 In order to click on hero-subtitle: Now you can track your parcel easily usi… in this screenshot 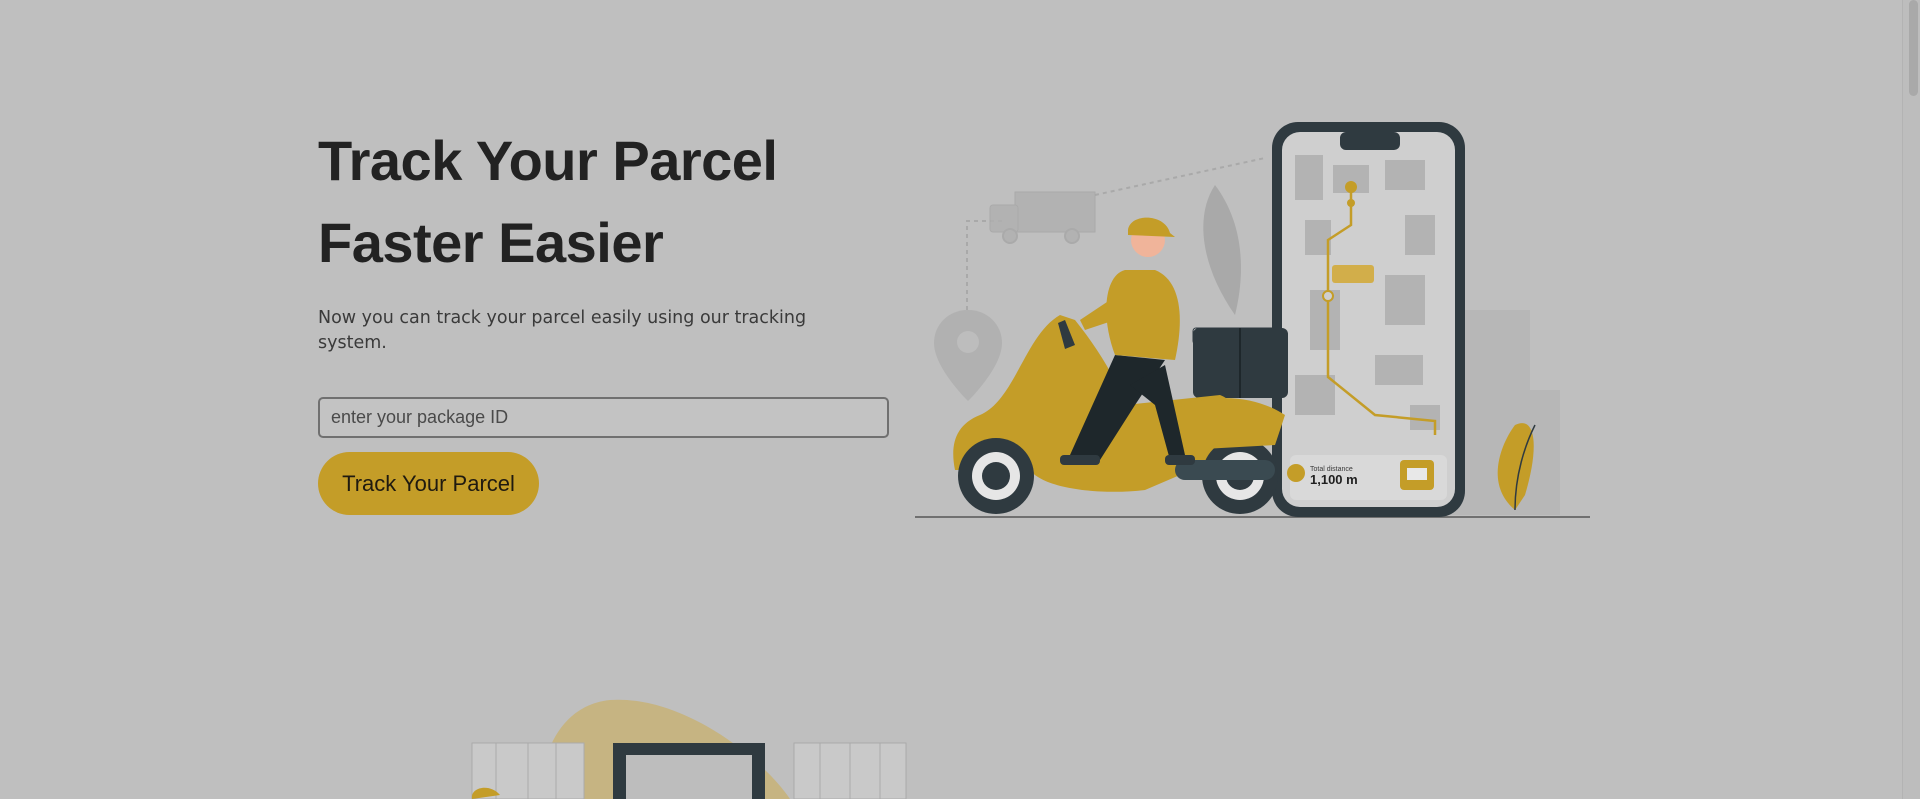, I will do `click(562, 330)`.